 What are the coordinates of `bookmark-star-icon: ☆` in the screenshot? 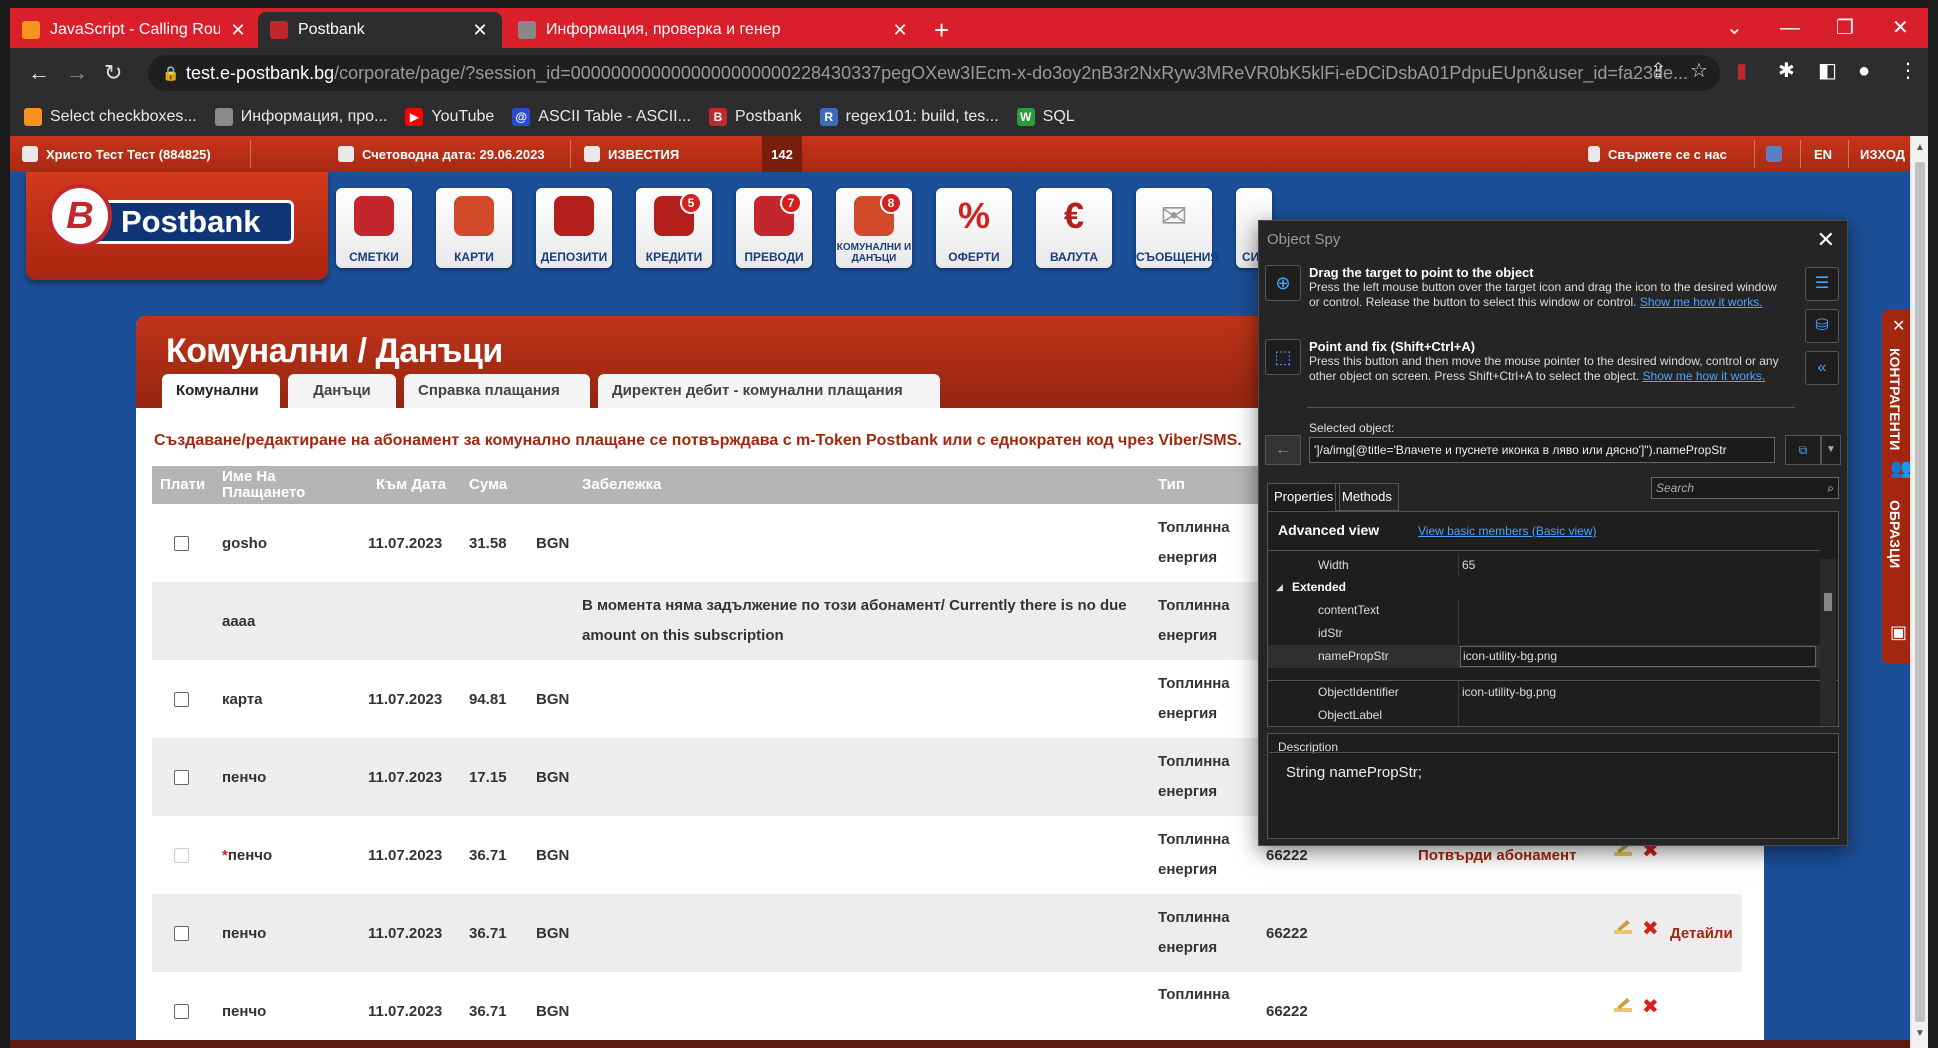 It's located at (1699, 71).